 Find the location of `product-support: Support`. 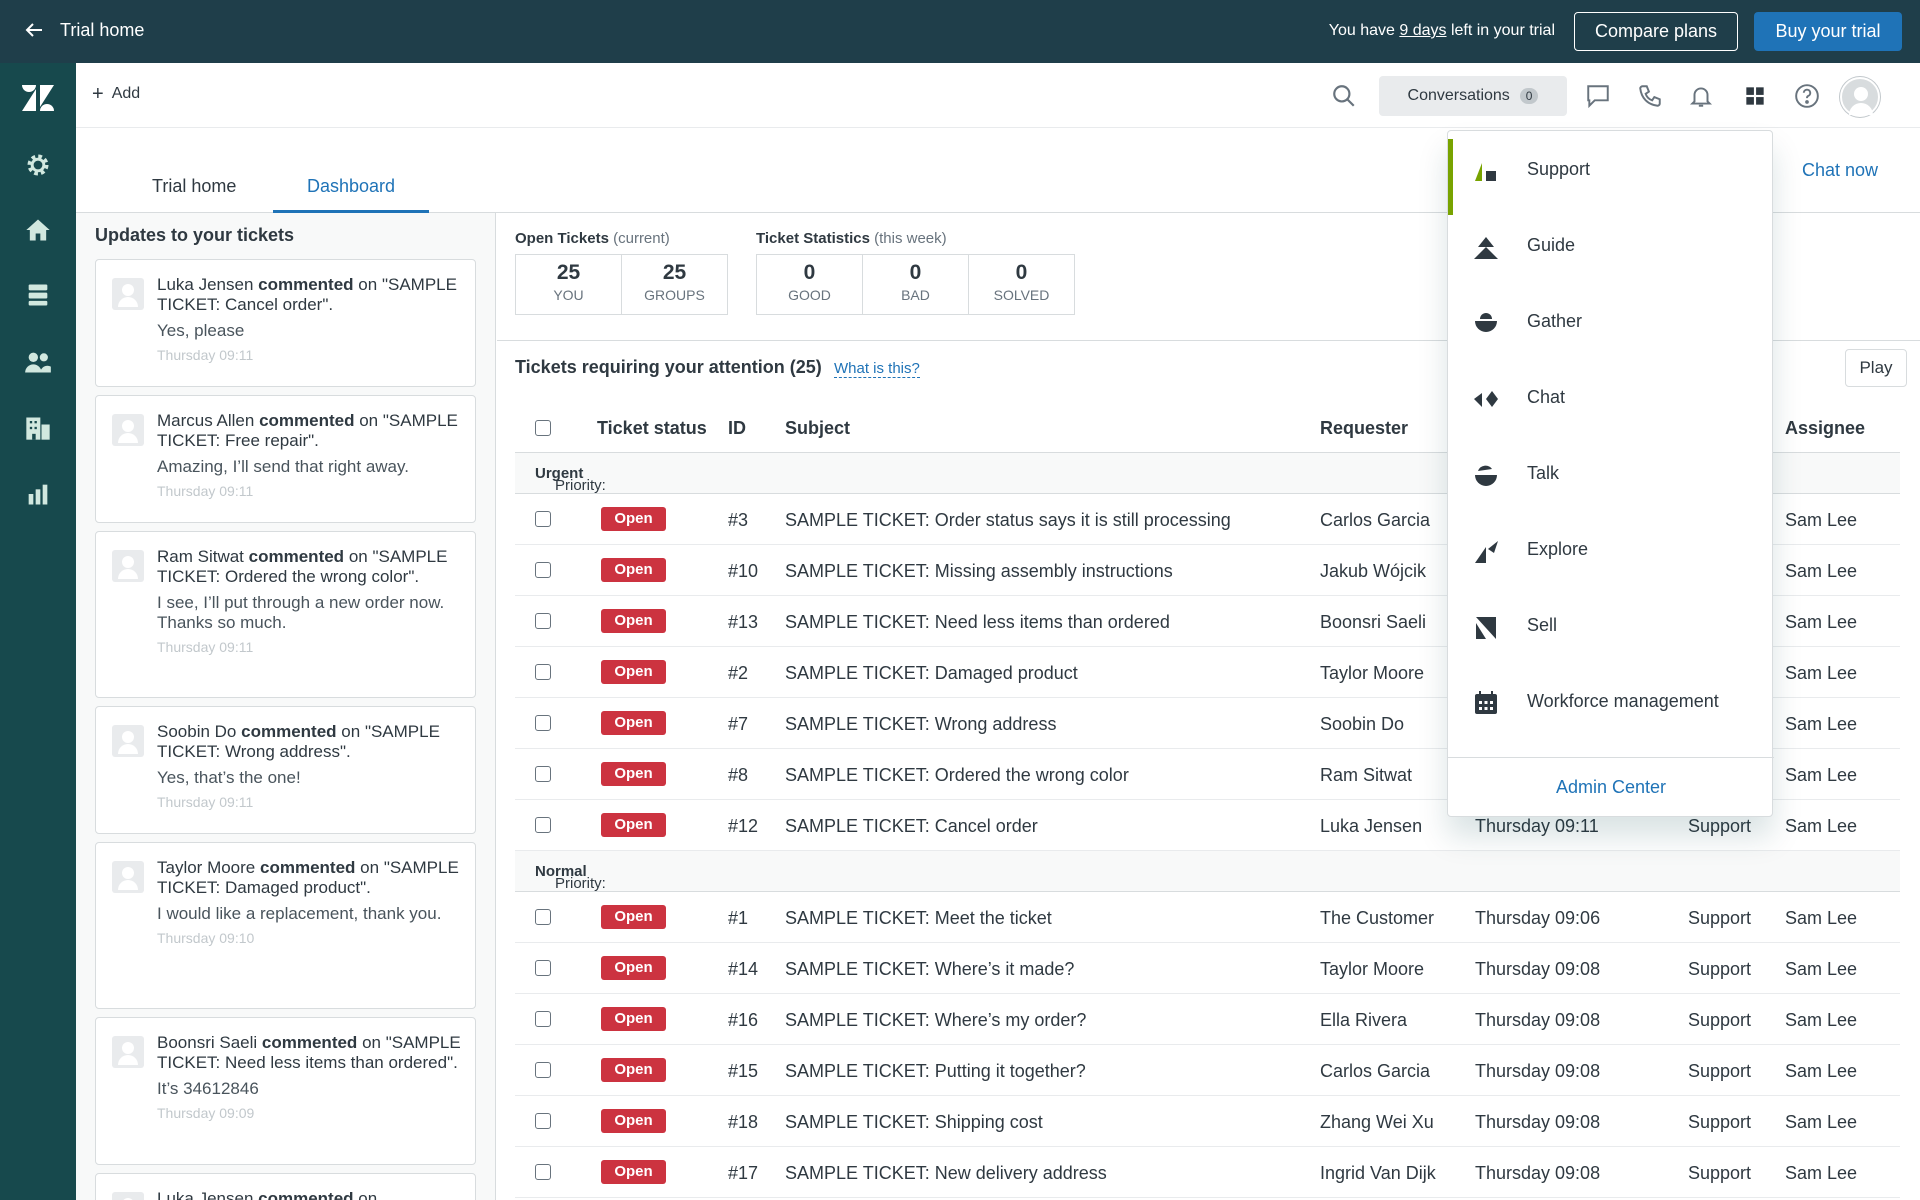

product-support: Support is located at coordinates (1611, 173).